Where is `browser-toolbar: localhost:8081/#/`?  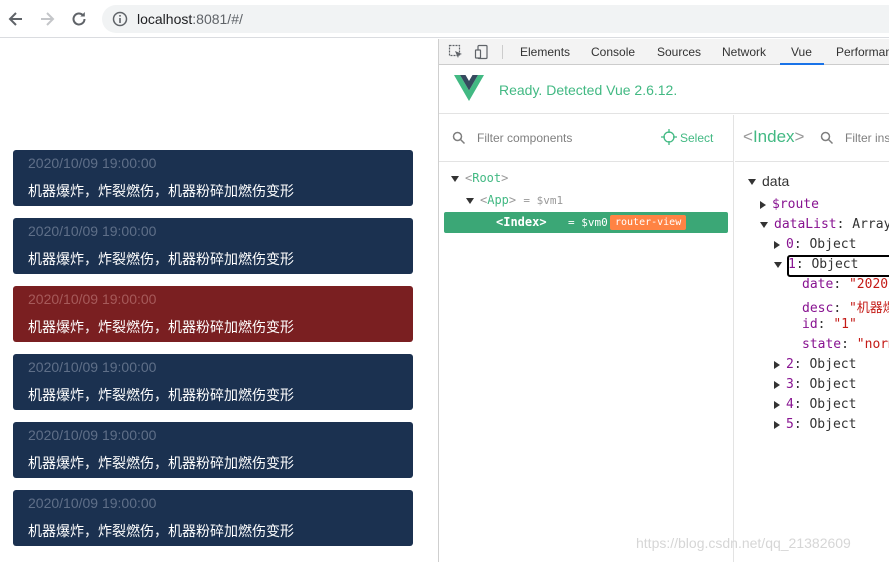
browser-toolbar: localhost:8081/#/ is located at coordinates (444, 19).